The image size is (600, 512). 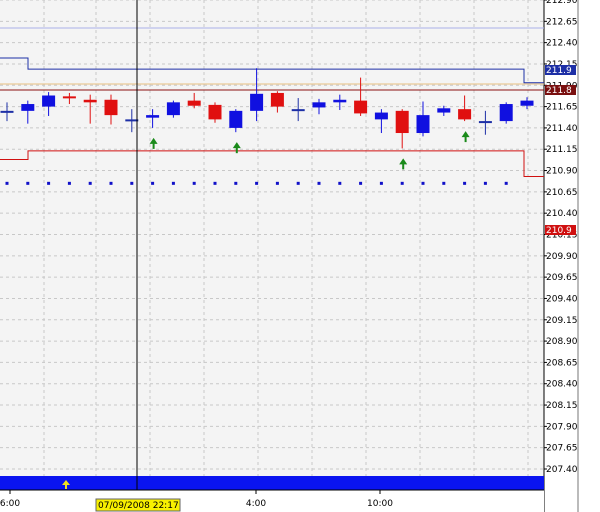 I want to click on axis-tick-label: 208.40, so click(x=562, y=385).